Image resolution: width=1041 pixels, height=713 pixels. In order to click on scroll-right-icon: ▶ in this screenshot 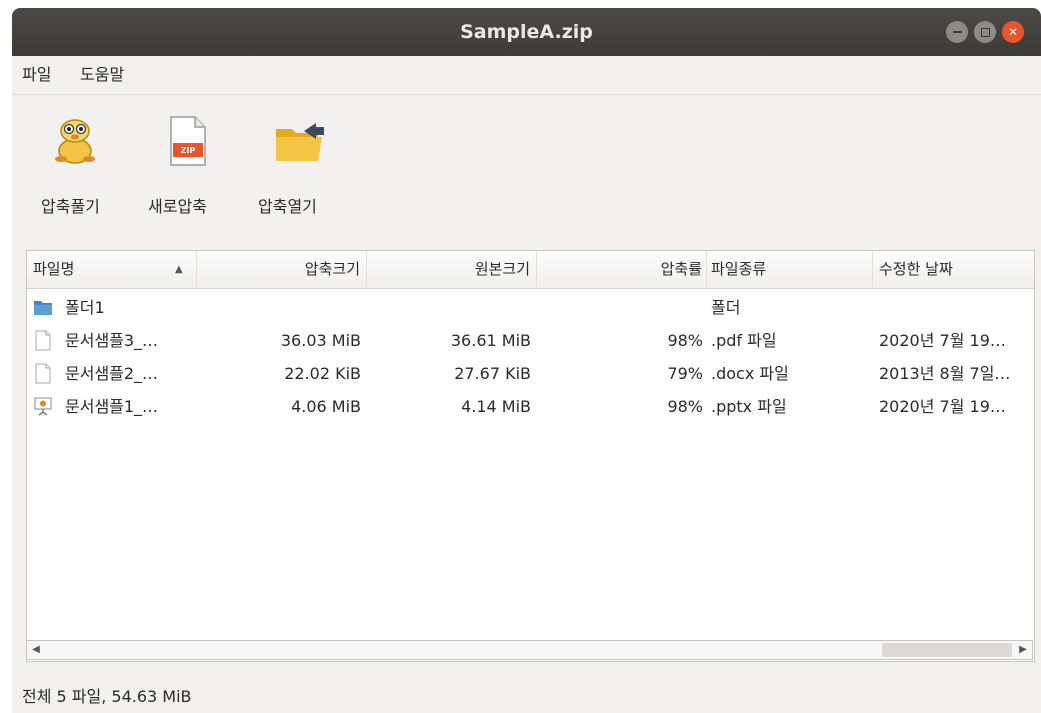, I will do `click(1023, 650)`.